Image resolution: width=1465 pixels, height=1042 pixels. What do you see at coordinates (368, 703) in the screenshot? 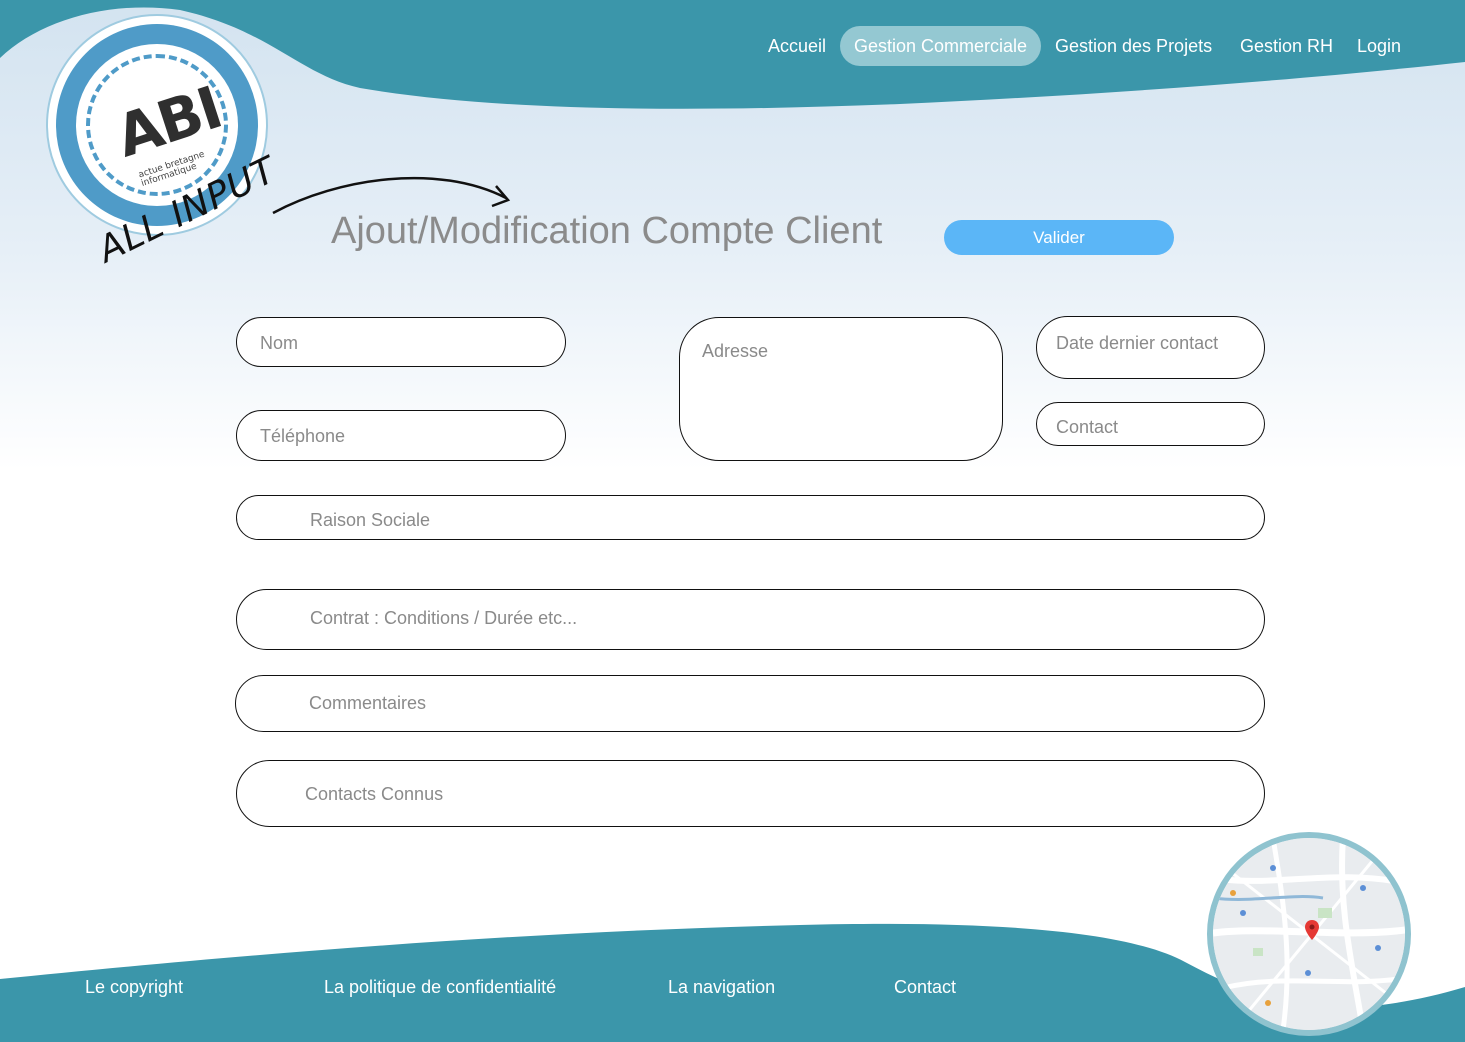
I see `commentaires-placeholder: Commentaires` at bounding box center [368, 703].